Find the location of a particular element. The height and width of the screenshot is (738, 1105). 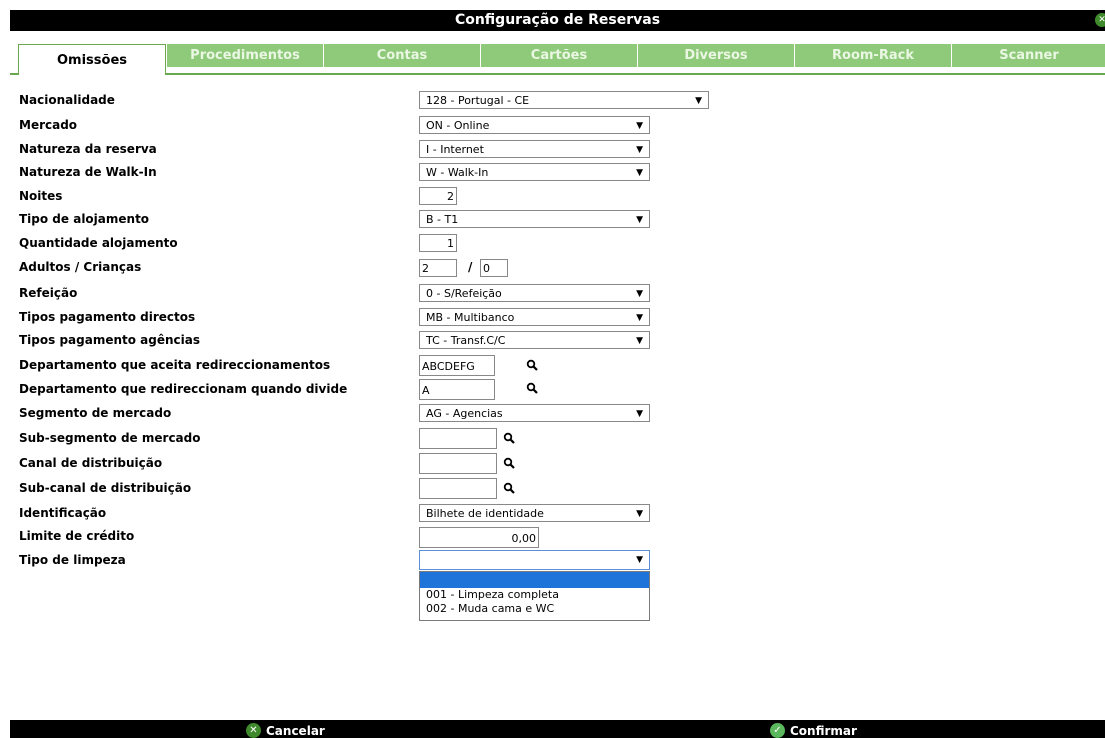

label-natureza-reserva: Natureza da reserva is located at coordinates (88, 149).